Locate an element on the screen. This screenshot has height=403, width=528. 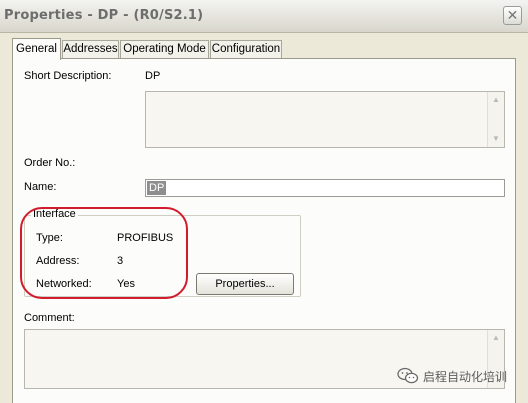
description-textarea: ▲ ▼ is located at coordinates (325, 119).